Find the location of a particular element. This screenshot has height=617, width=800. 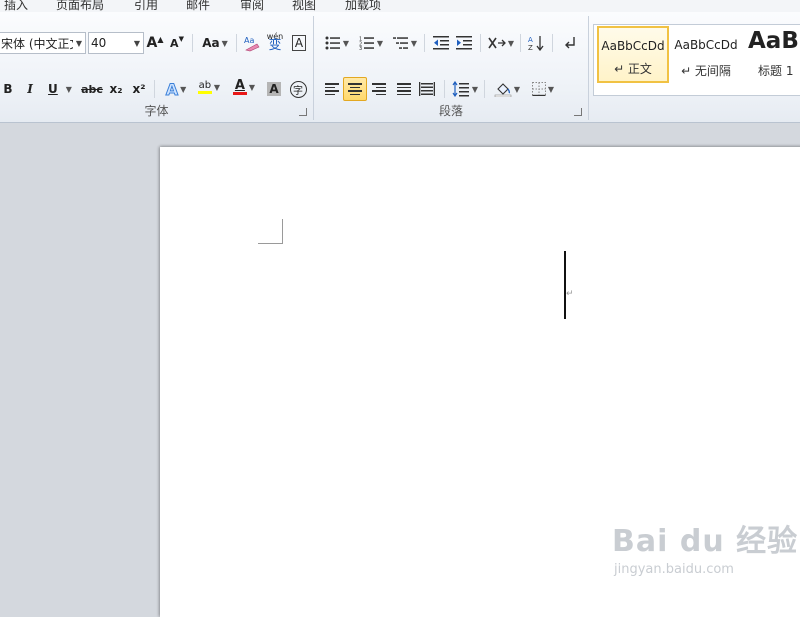

svg-text: 3 is located at coordinates (360, 48).